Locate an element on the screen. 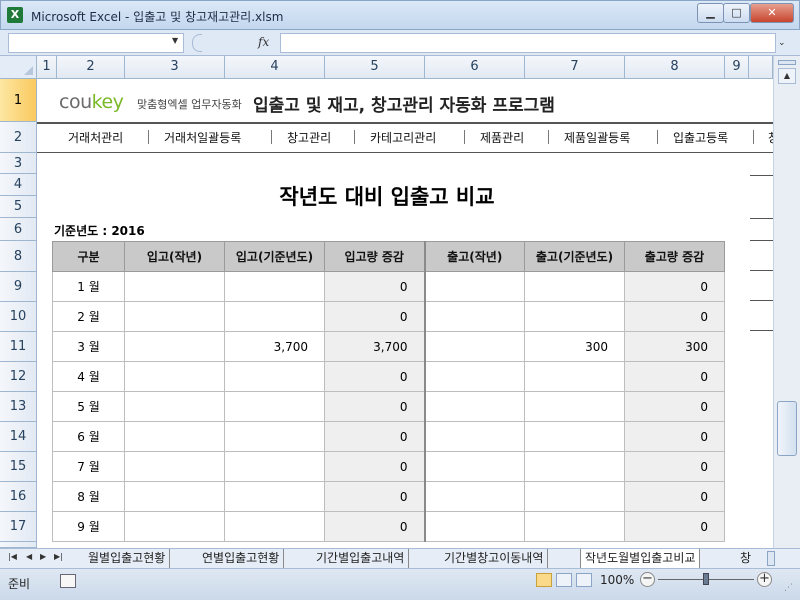 This screenshot has width=800, height=600. col-header-in-base-year: 입고(기준년도) is located at coordinates (274, 256).